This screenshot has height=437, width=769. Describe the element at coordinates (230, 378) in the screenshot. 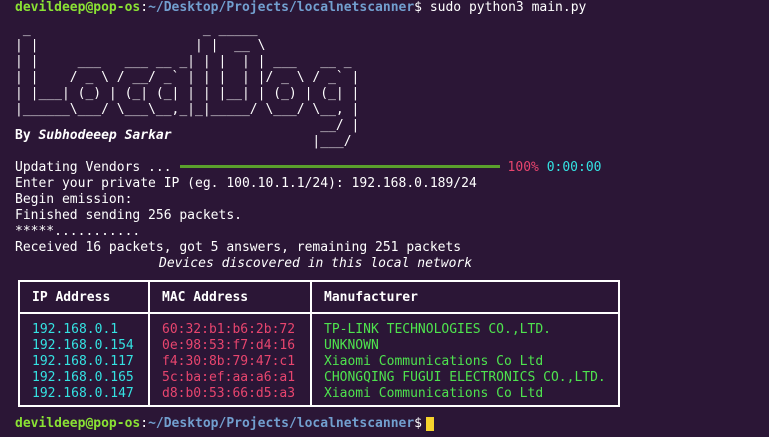

I see `cell-mac: 5c:ba:ef:aa:a6:a1` at that location.